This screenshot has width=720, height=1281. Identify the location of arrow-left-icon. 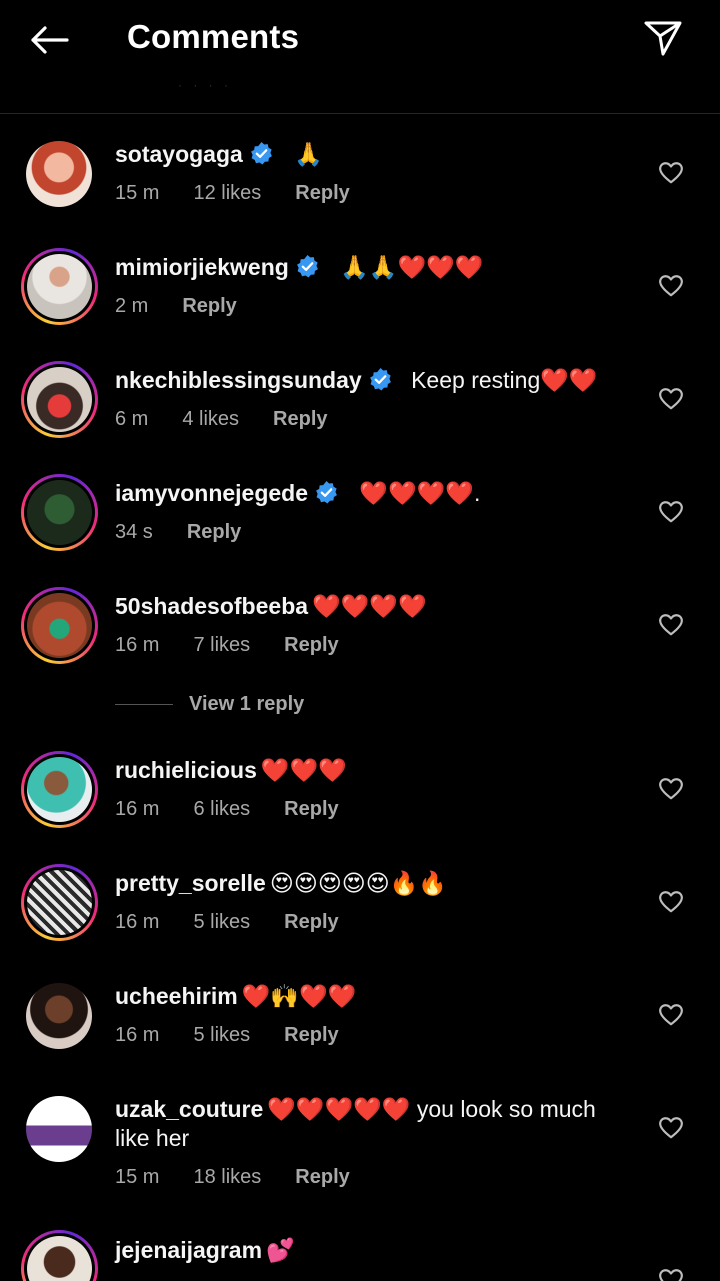
(50, 40).